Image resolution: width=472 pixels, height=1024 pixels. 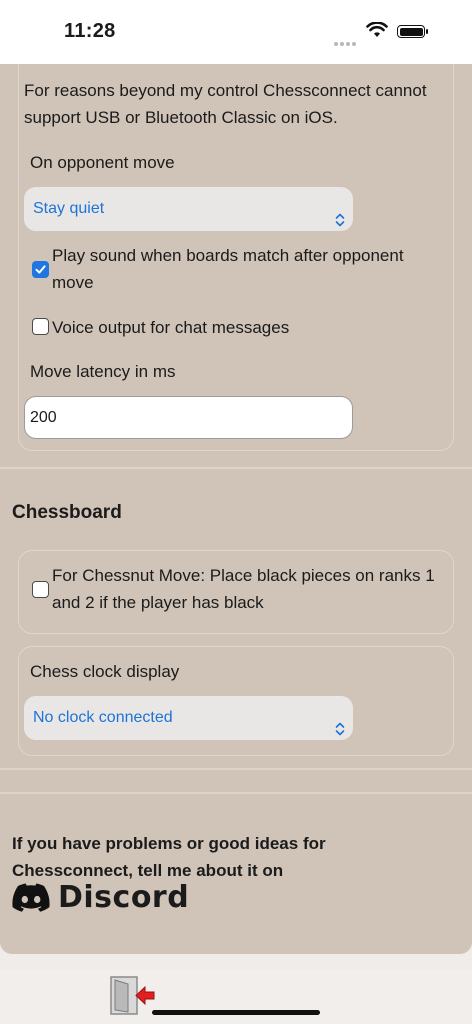 I want to click on opponent-move-label: On opponent move, so click(x=102, y=162).